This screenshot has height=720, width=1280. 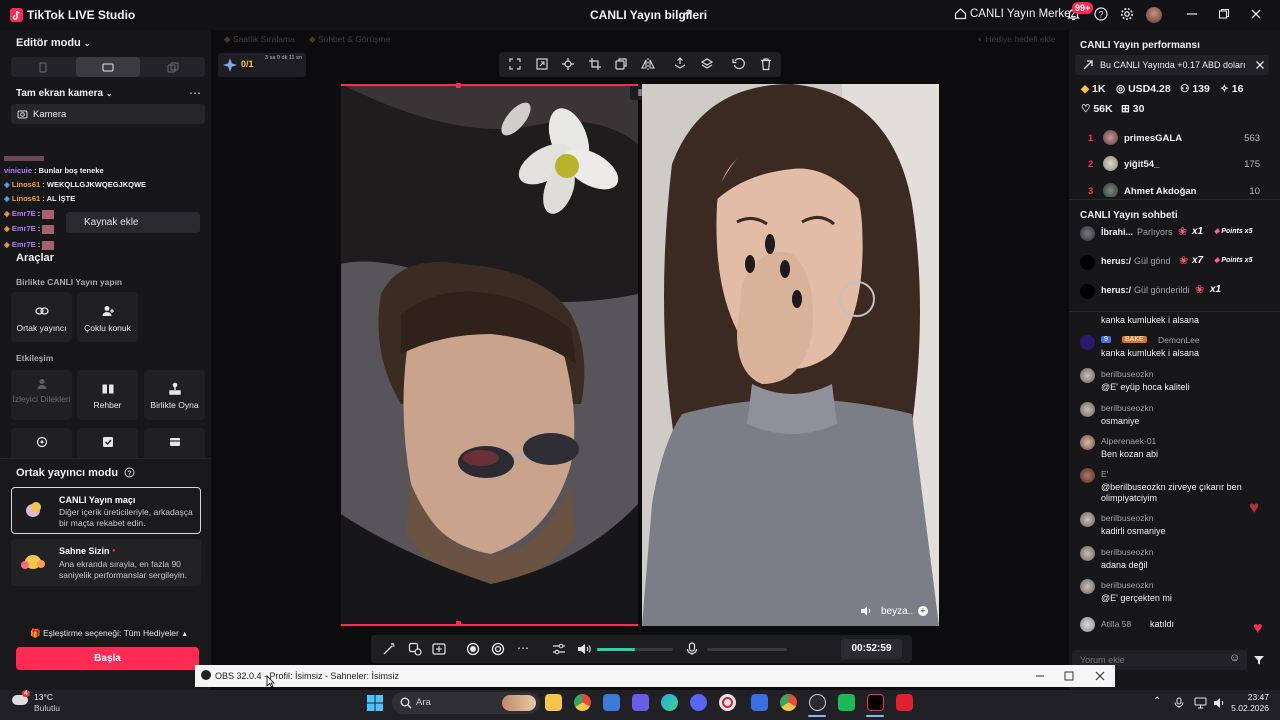 I want to click on teams-icon, so click(x=640, y=702).